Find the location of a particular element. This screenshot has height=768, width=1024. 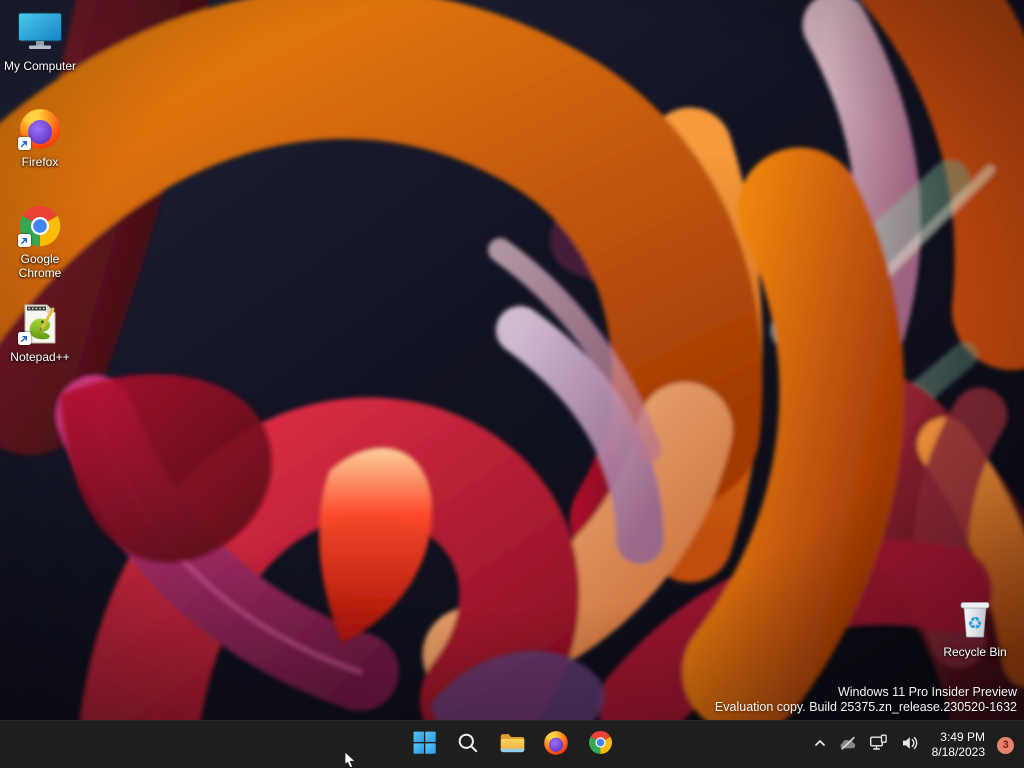

tray-volume-button is located at coordinates (910, 745).